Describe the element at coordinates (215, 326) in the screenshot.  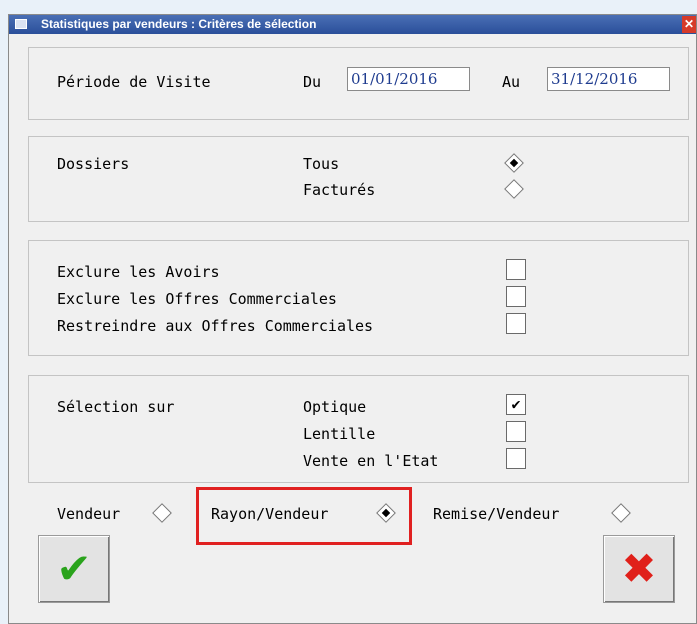
I see `restreindre-offres-label: Restreindre aux Offres Commerciales` at that location.